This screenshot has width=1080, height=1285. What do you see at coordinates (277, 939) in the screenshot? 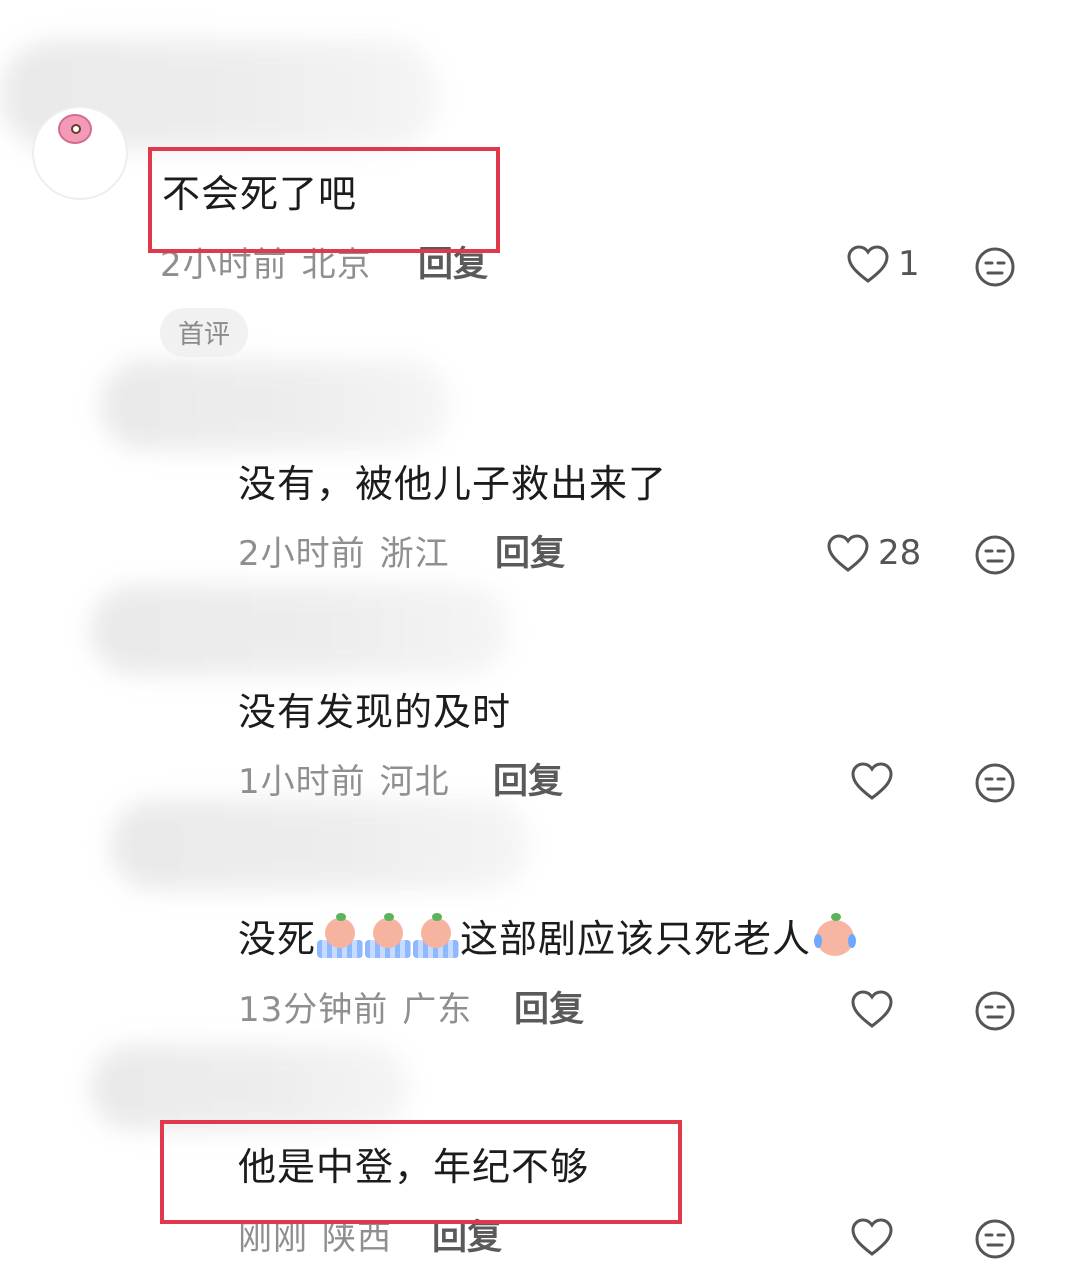
I see `comment-text-start: 没死` at bounding box center [277, 939].